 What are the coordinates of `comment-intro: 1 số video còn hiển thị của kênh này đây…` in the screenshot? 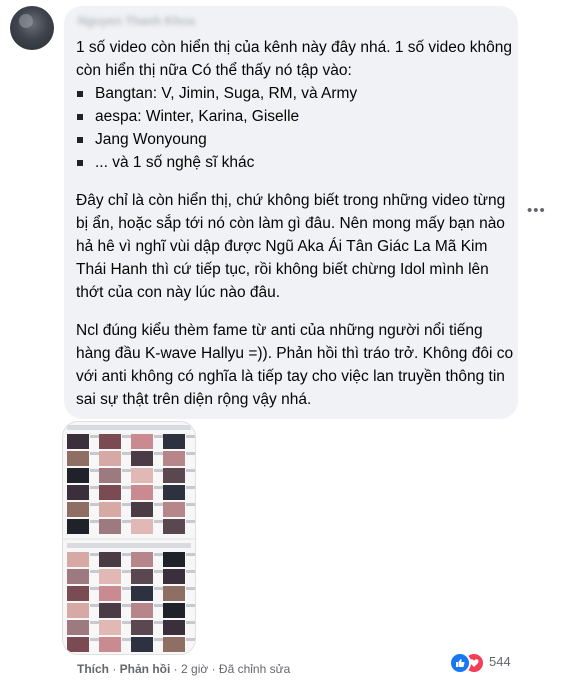 It's located at (294, 59).